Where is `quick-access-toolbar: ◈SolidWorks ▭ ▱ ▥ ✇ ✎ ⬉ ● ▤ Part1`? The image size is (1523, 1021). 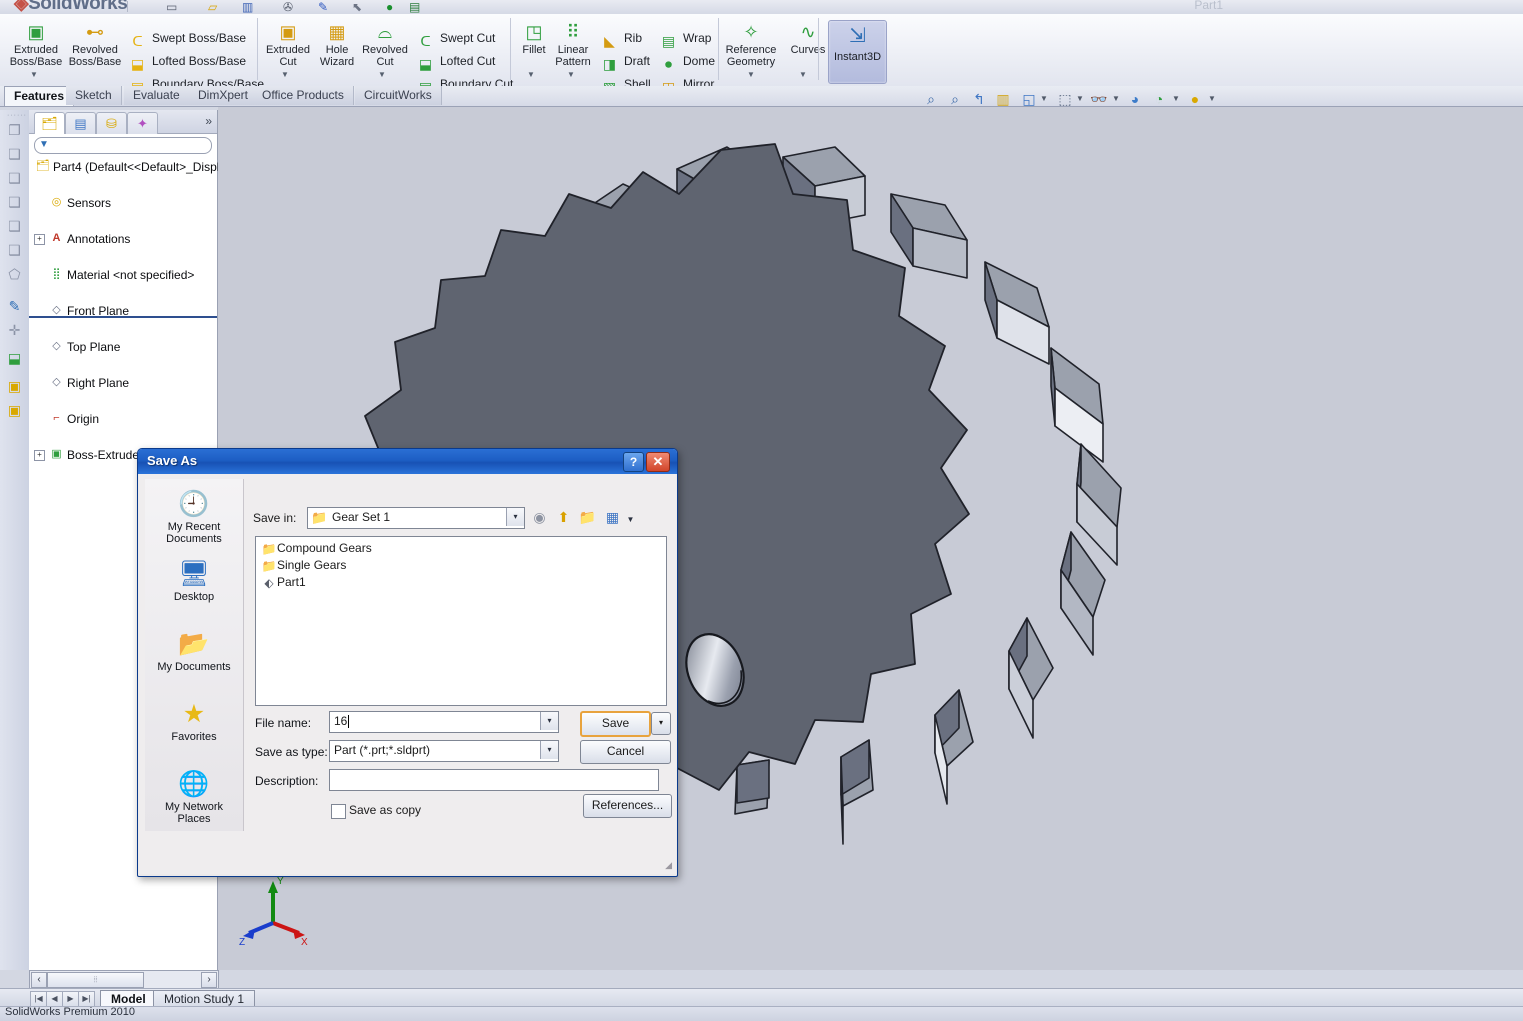
quick-access-toolbar: ◈SolidWorks ▭ ▱ ▥ ✇ ✎ ⬉ ● ▤ Part1 is located at coordinates (761, 7).